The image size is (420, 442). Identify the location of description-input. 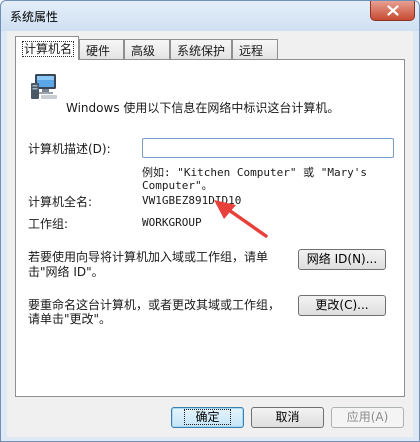
(268, 148).